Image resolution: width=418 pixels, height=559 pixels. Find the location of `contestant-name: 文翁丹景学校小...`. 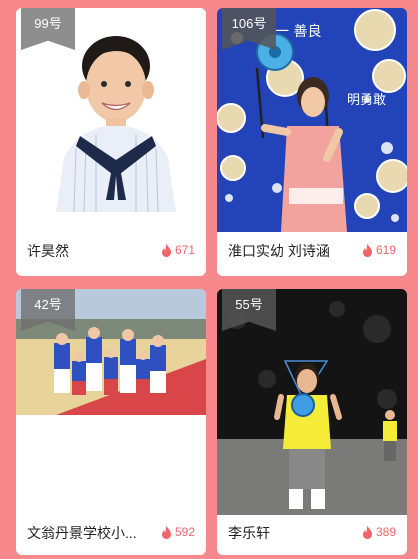

contestant-name: 文翁丹景学校小... is located at coordinates (82, 533).